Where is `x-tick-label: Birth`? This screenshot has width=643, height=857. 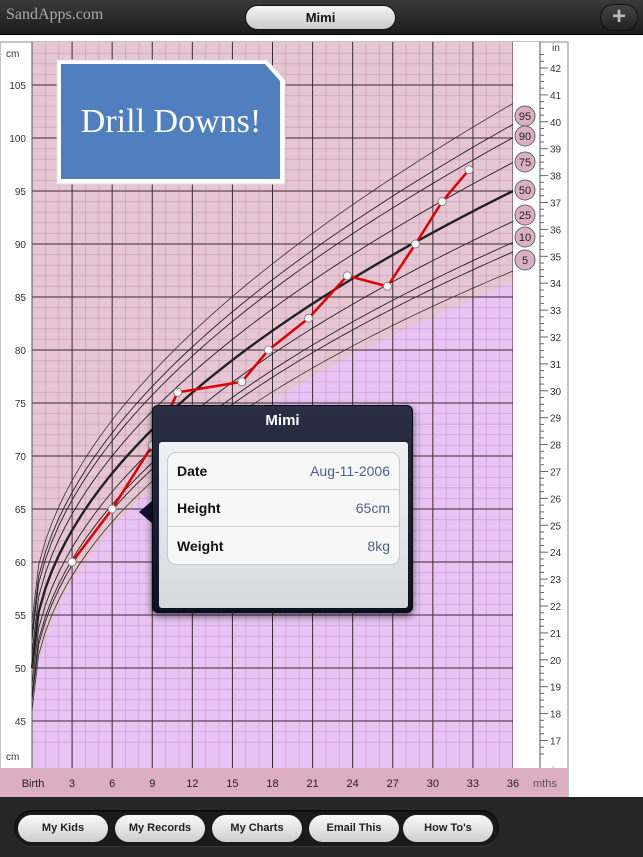 x-tick-label: Birth is located at coordinates (33, 784).